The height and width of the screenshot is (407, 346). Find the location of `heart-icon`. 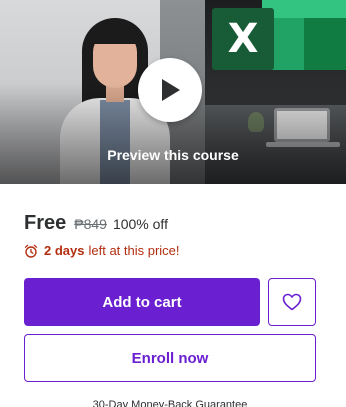

heart-icon is located at coordinates (292, 302).